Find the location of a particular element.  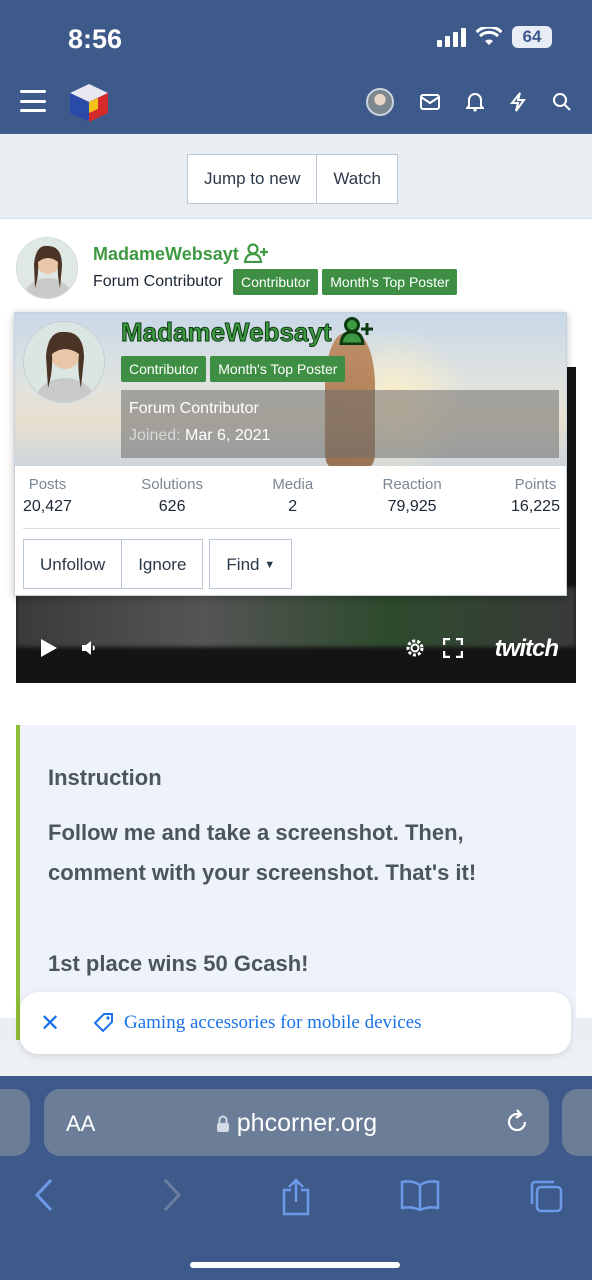

hamburger-icon is located at coordinates (33, 101).